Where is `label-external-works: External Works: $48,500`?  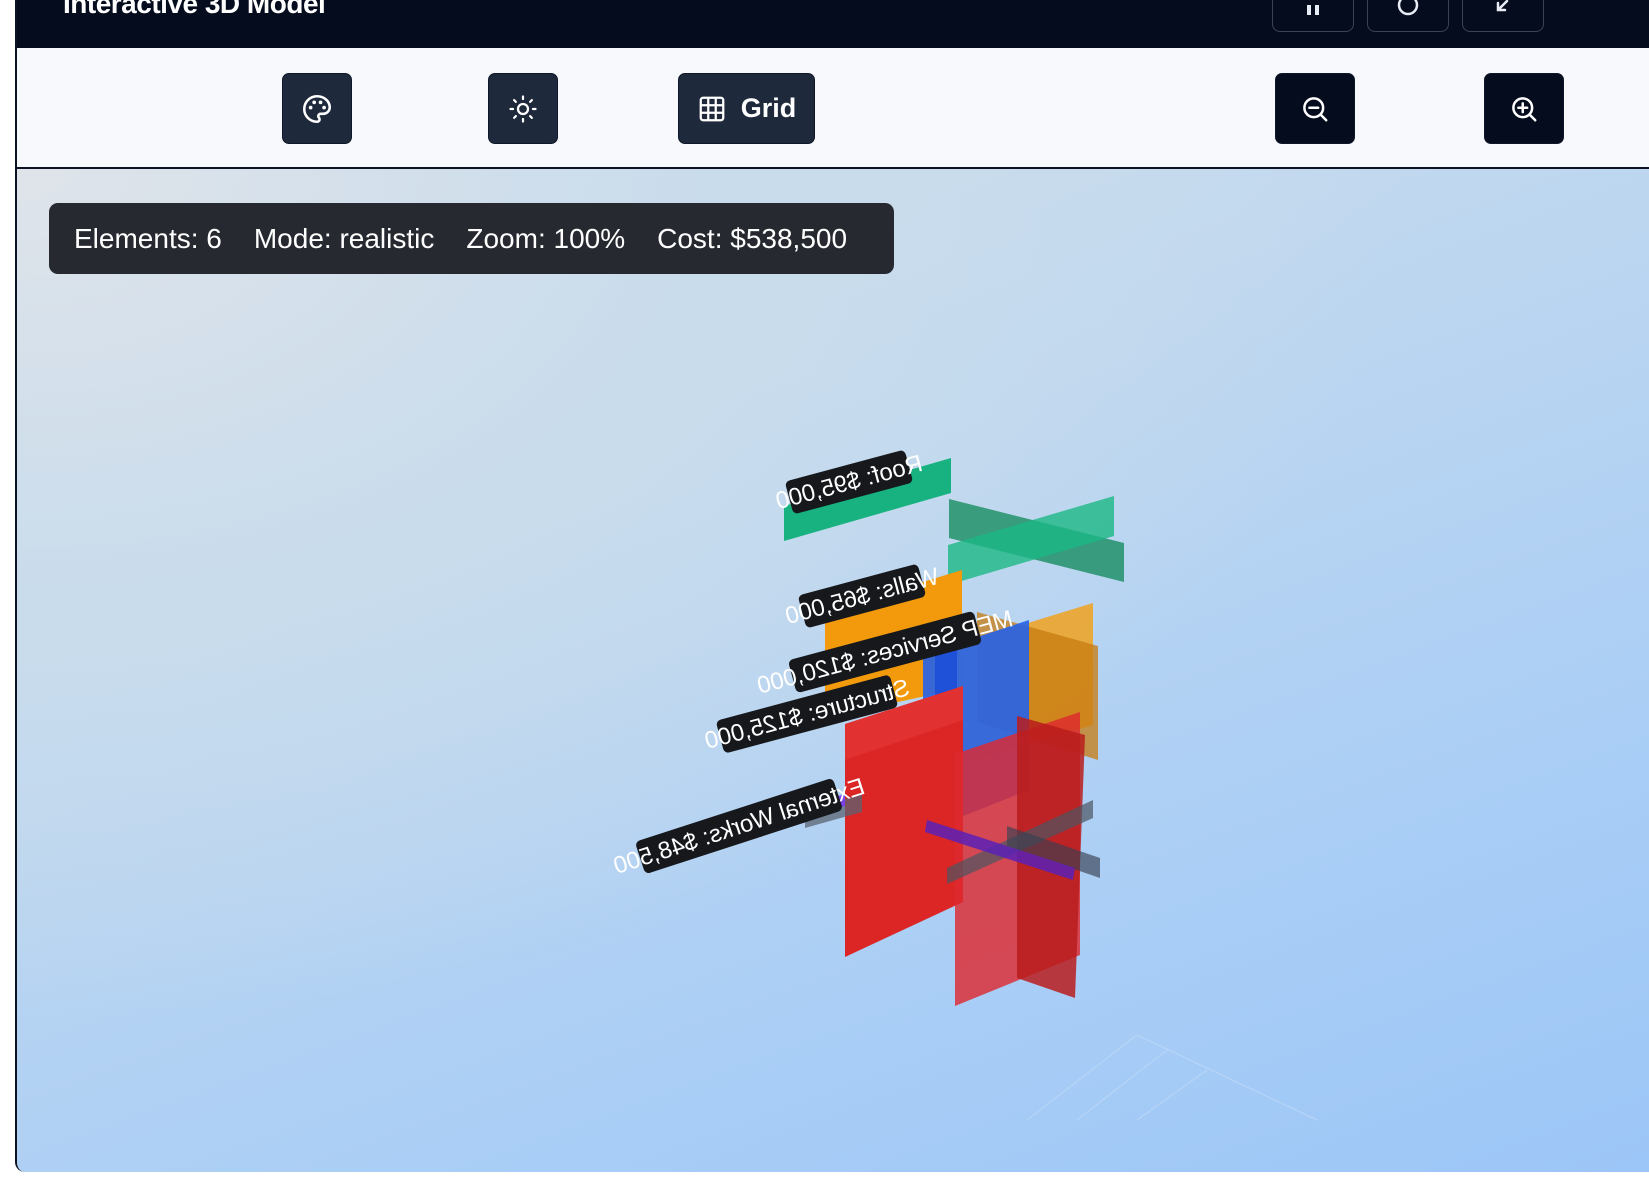 label-external-works: External Works: $48,500 is located at coordinates (739, 826).